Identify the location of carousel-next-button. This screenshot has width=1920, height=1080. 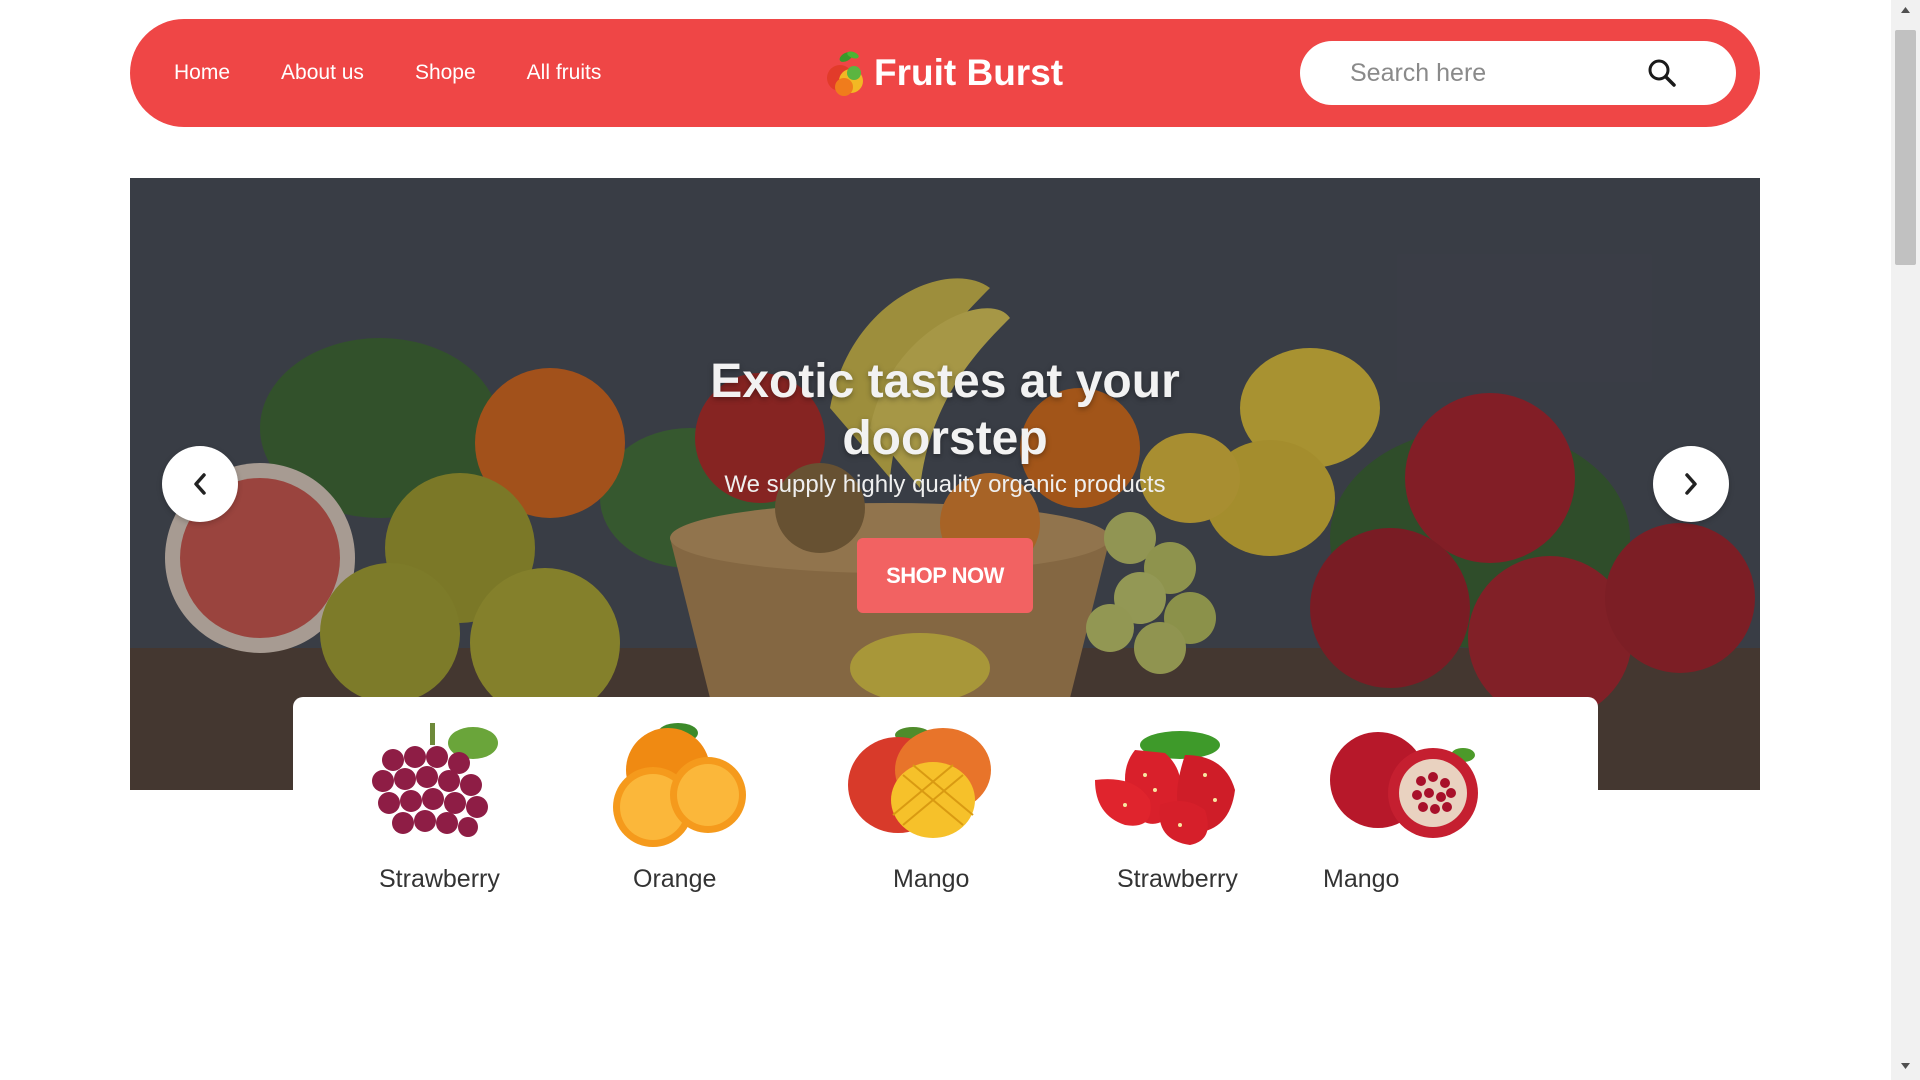
(1691, 484).